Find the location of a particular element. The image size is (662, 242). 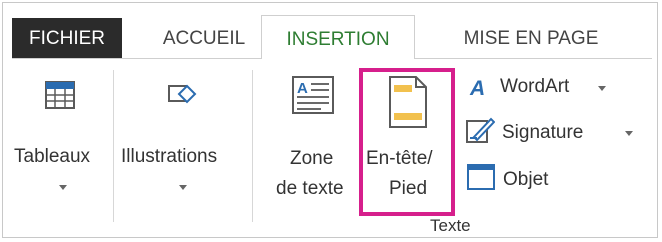

illustrations-label: Illustrations is located at coordinates (169, 156).